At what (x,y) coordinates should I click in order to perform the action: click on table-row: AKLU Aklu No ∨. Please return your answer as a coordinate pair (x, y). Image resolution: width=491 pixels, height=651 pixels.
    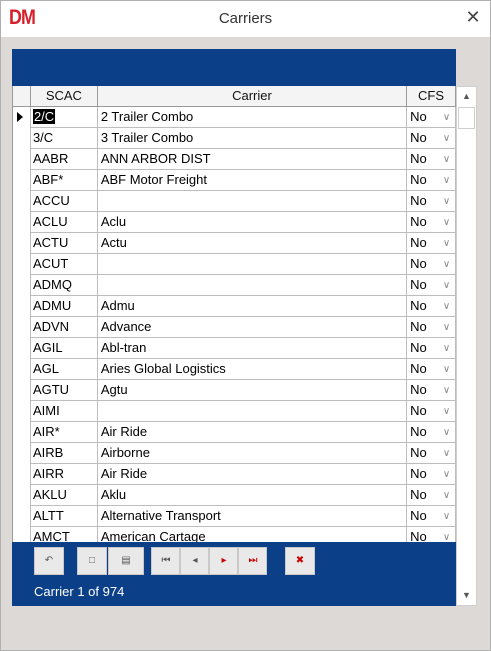
    Looking at the image, I should click on (234, 495).